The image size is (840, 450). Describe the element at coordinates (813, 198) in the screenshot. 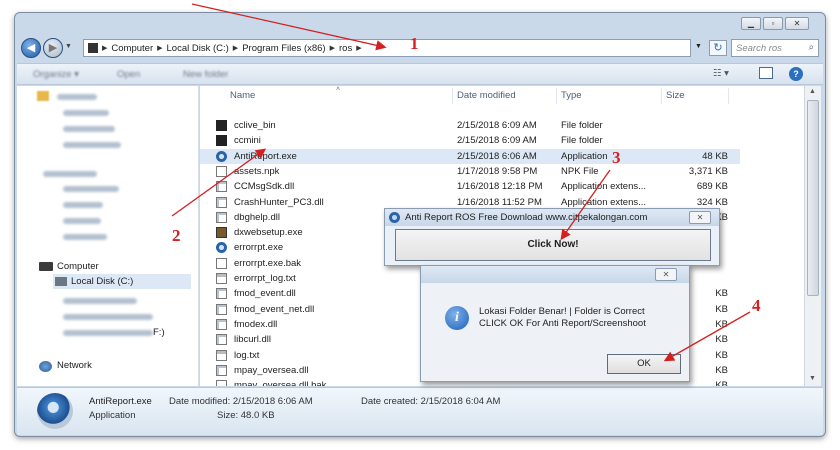

I see `scrollbar-thumb` at that location.